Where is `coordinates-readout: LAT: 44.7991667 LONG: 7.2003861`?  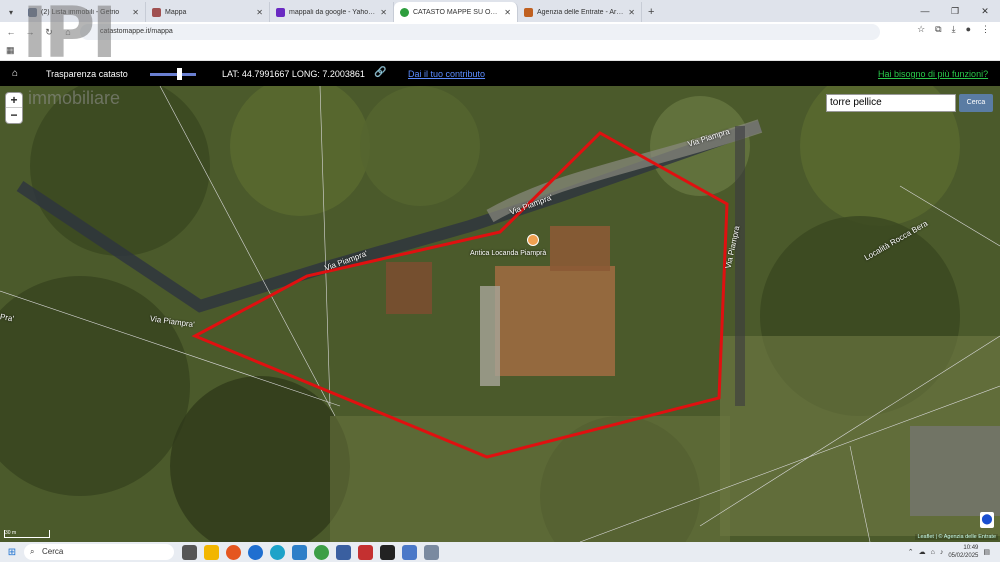 coordinates-readout: LAT: 44.7991667 LONG: 7.2003861 is located at coordinates (293, 74).